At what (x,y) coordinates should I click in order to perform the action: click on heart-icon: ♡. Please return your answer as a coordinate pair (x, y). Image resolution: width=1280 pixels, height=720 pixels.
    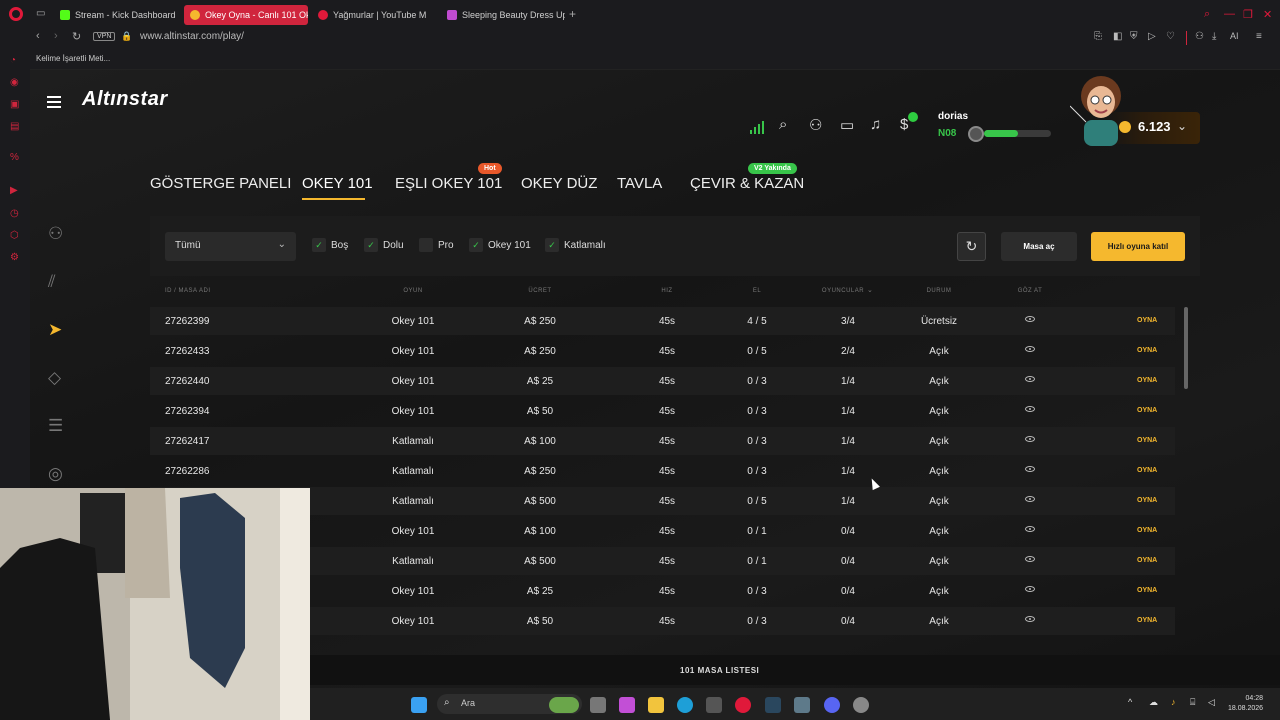
    Looking at the image, I should click on (1170, 36).